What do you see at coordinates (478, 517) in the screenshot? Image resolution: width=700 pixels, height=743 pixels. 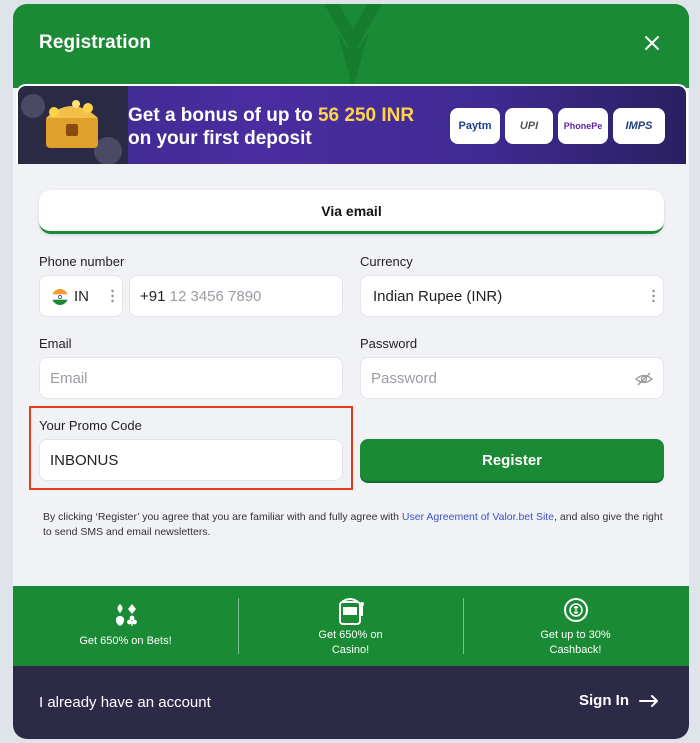 I see `user-agreement-link: User Agreement of Valor.bet Site` at bounding box center [478, 517].